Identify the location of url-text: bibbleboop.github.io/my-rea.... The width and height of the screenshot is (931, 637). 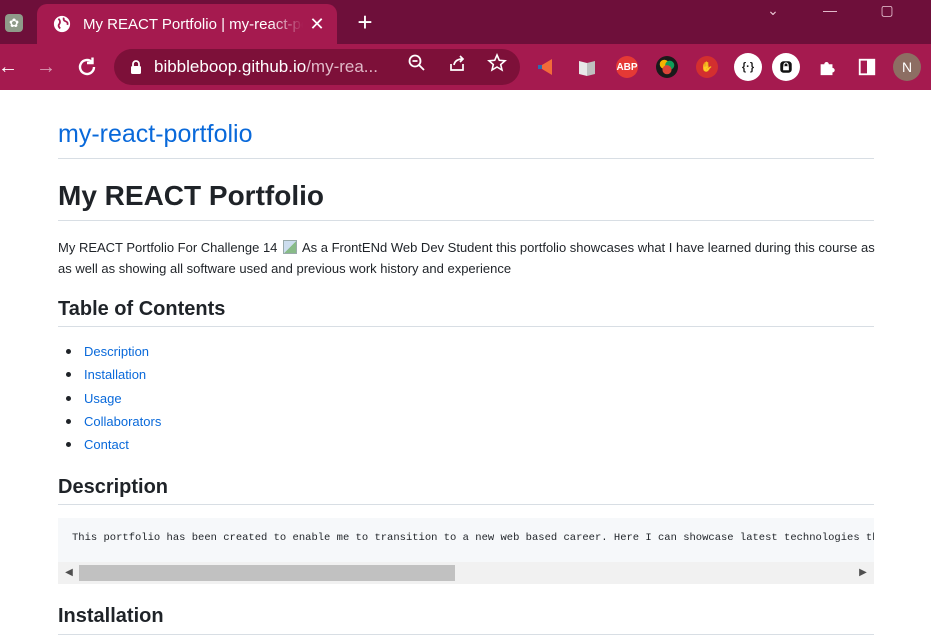
(274, 67).